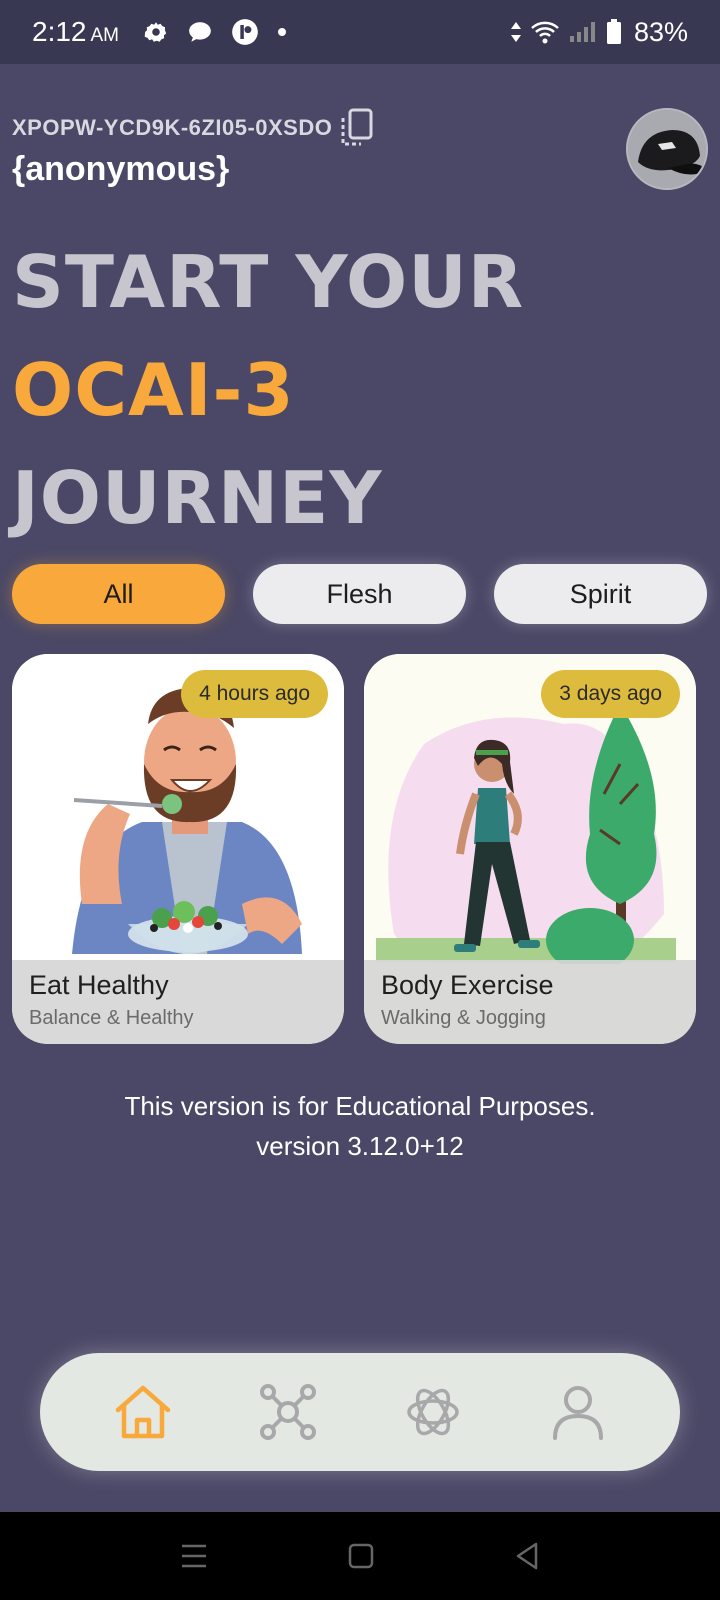  What do you see at coordinates (463, 1018) in the screenshot?
I see `card-subtitle: Walking & Jogging` at bounding box center [463, 1018].